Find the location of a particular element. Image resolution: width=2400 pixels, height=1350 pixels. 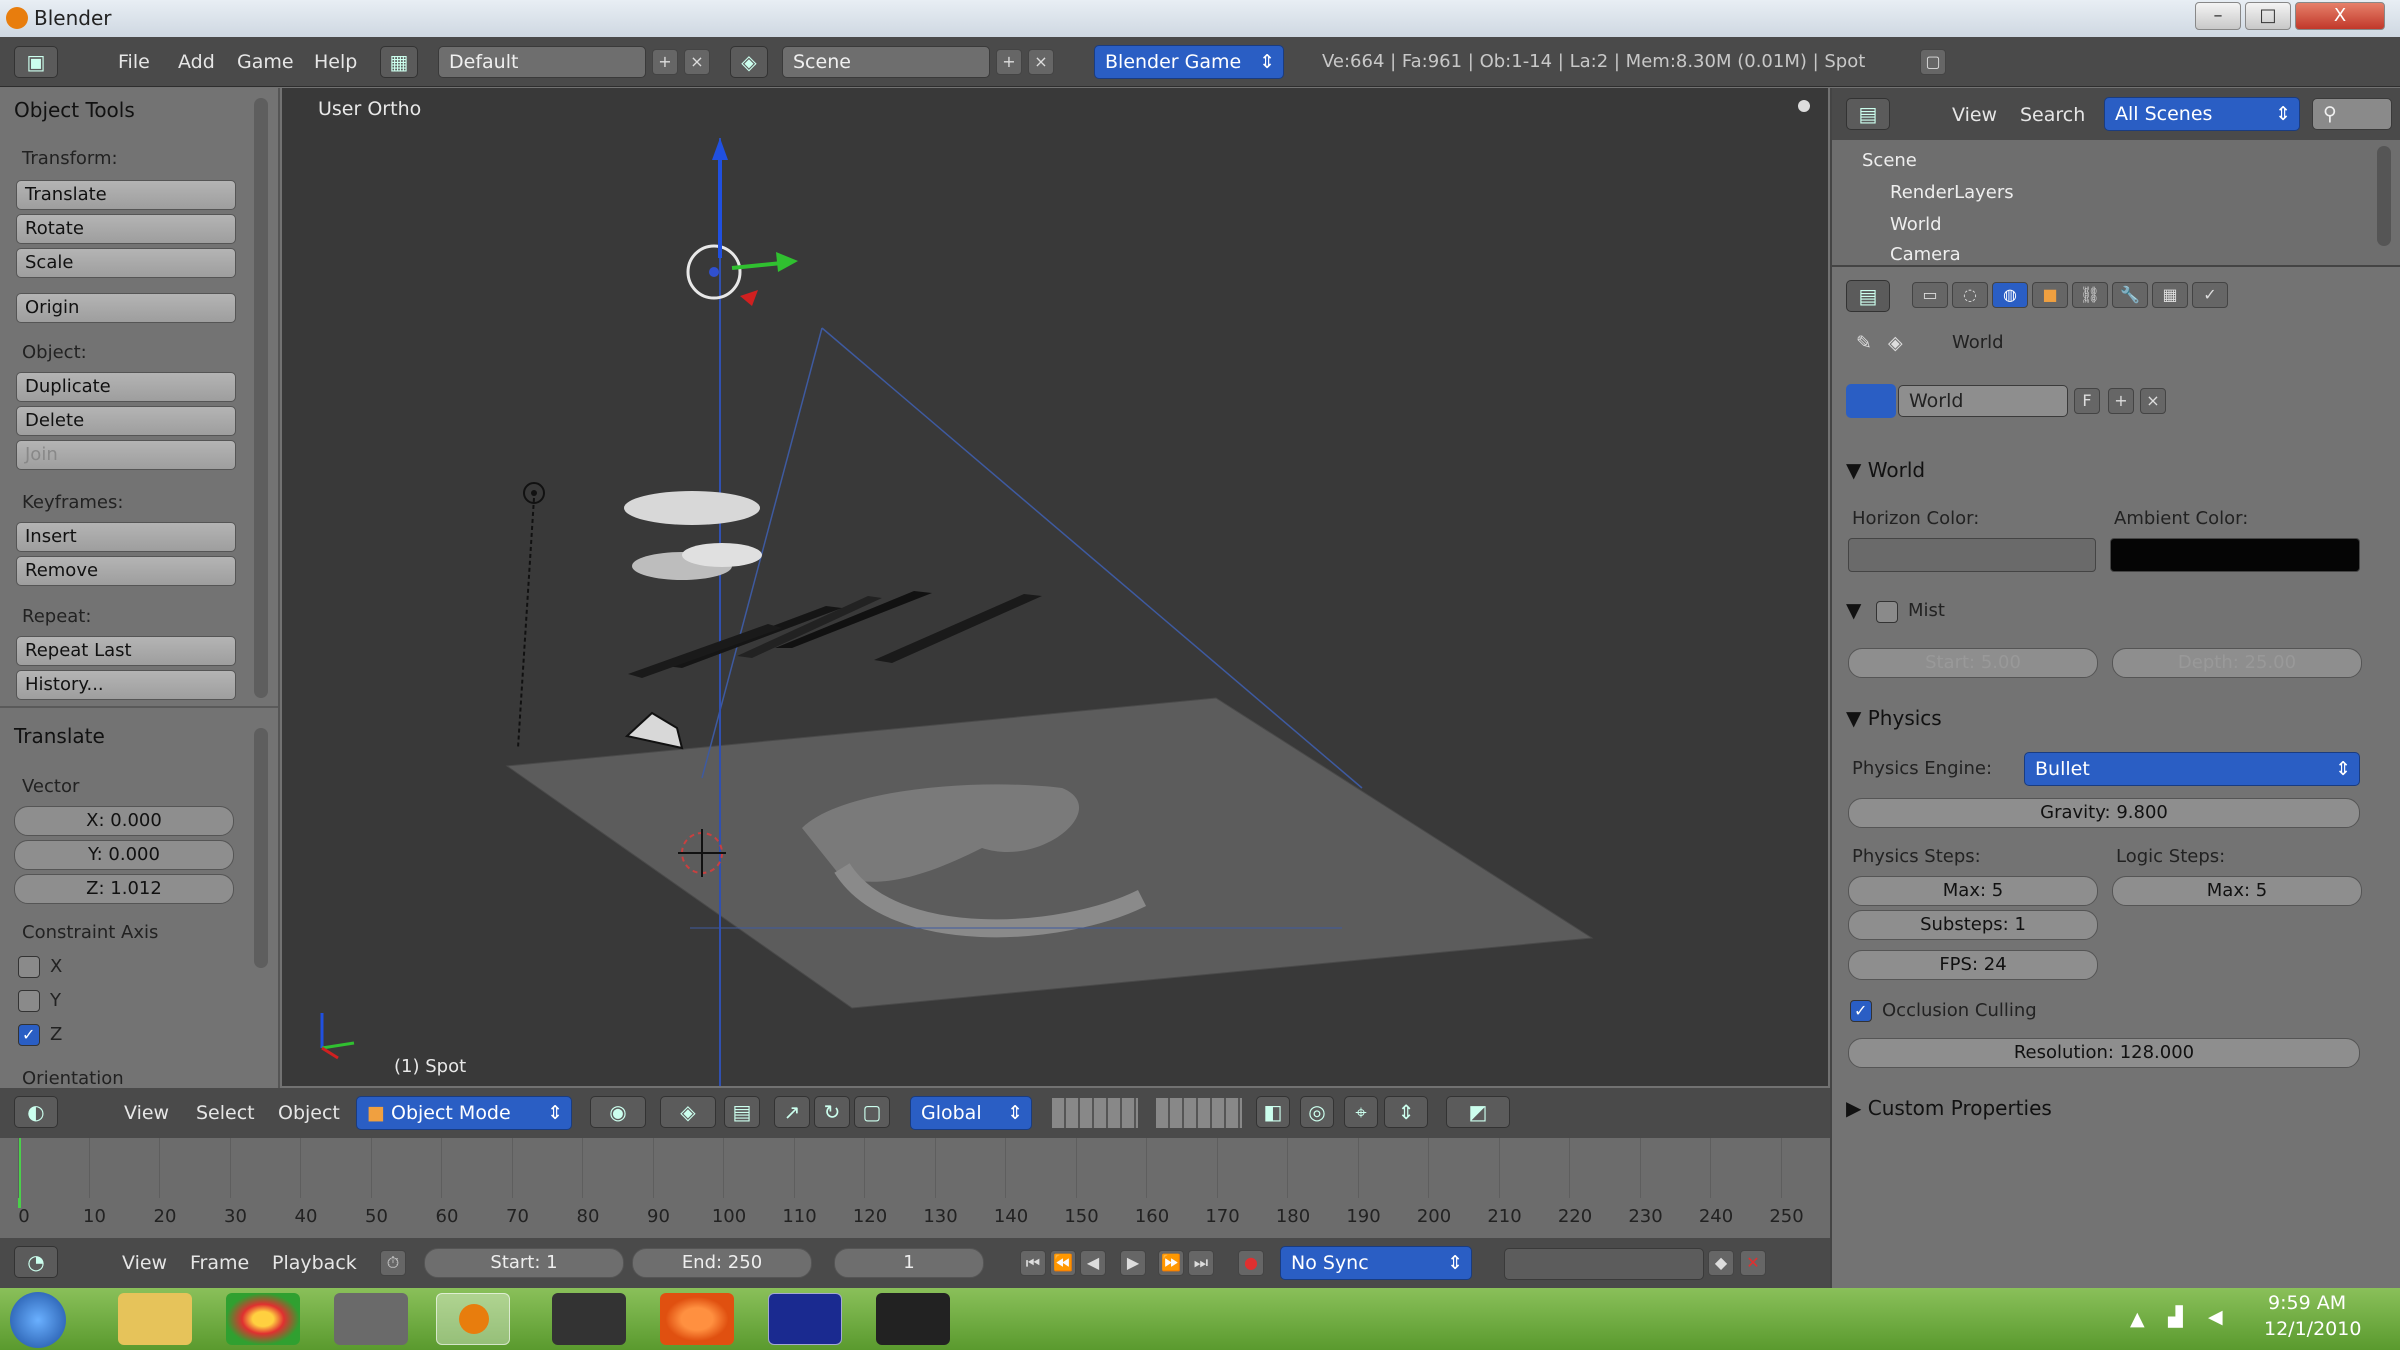

render-engine-dropdown: Blender Game ⇕ is located at coordinates (1189, 62).